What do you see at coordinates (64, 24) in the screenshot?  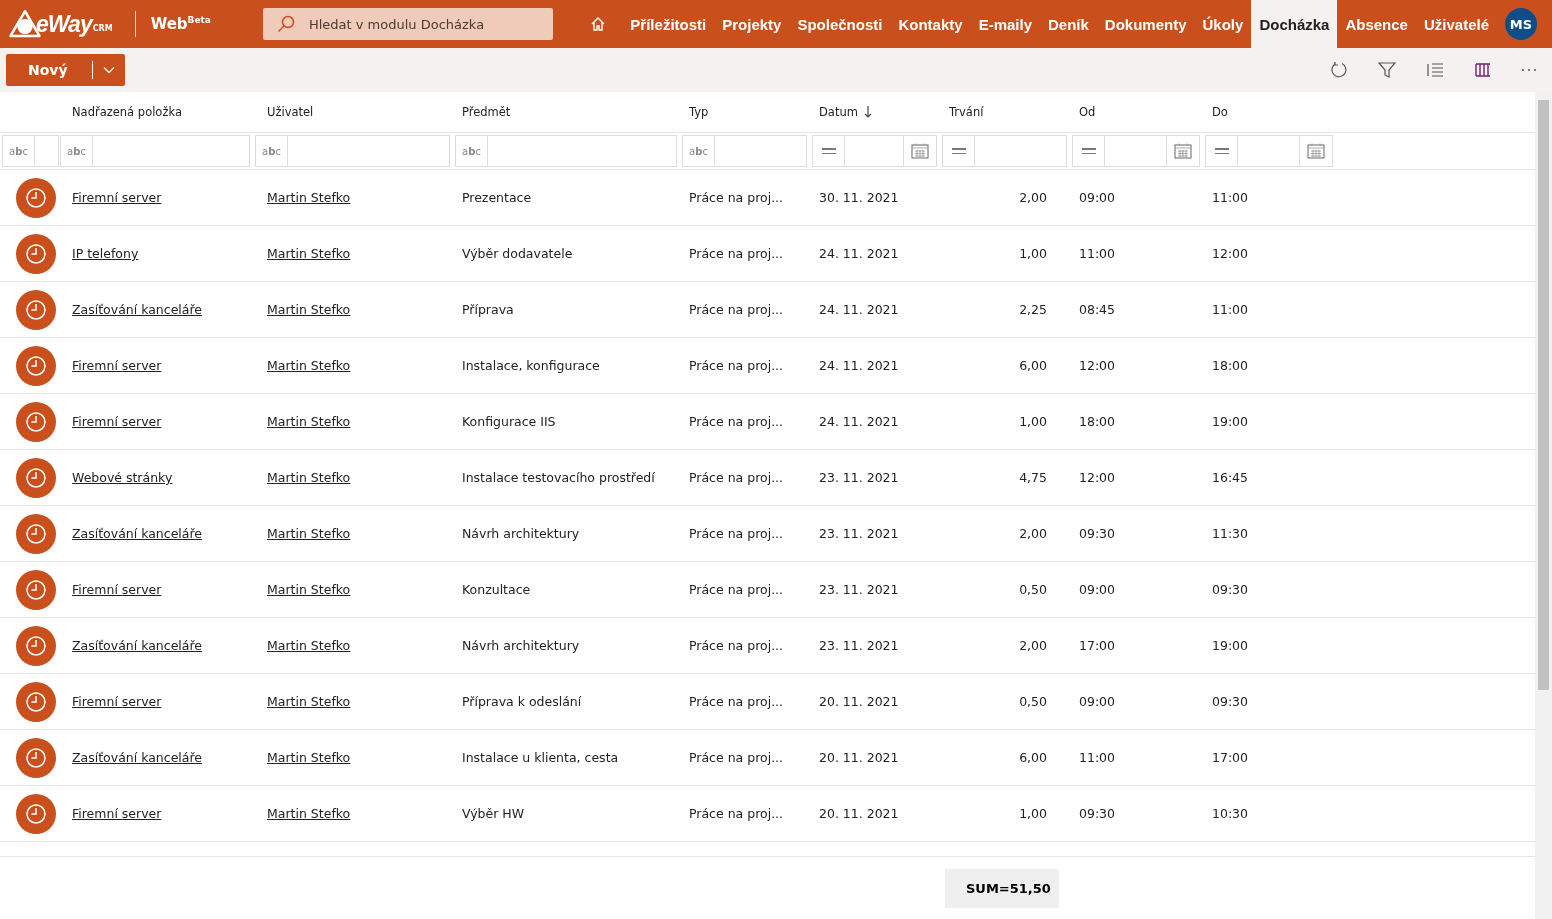 I see `logo-text: eWay` at bounding box center [64, 24].